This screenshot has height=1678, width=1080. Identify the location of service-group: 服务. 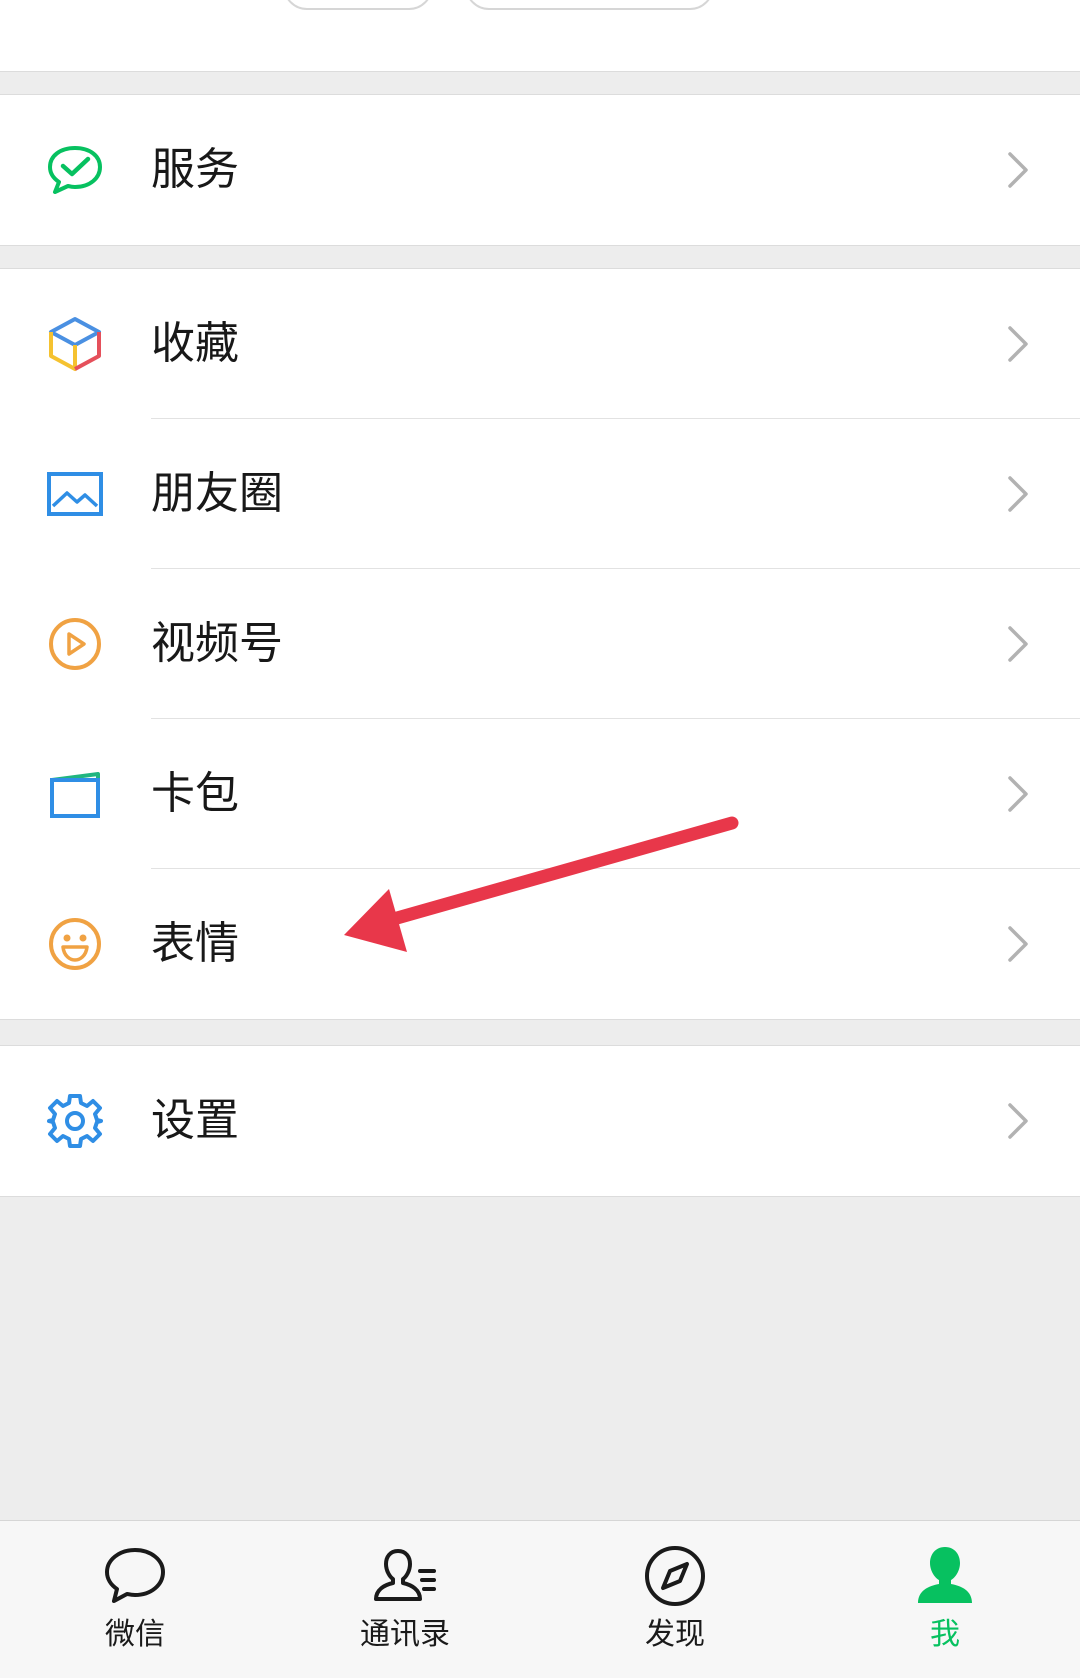
(540, 170).